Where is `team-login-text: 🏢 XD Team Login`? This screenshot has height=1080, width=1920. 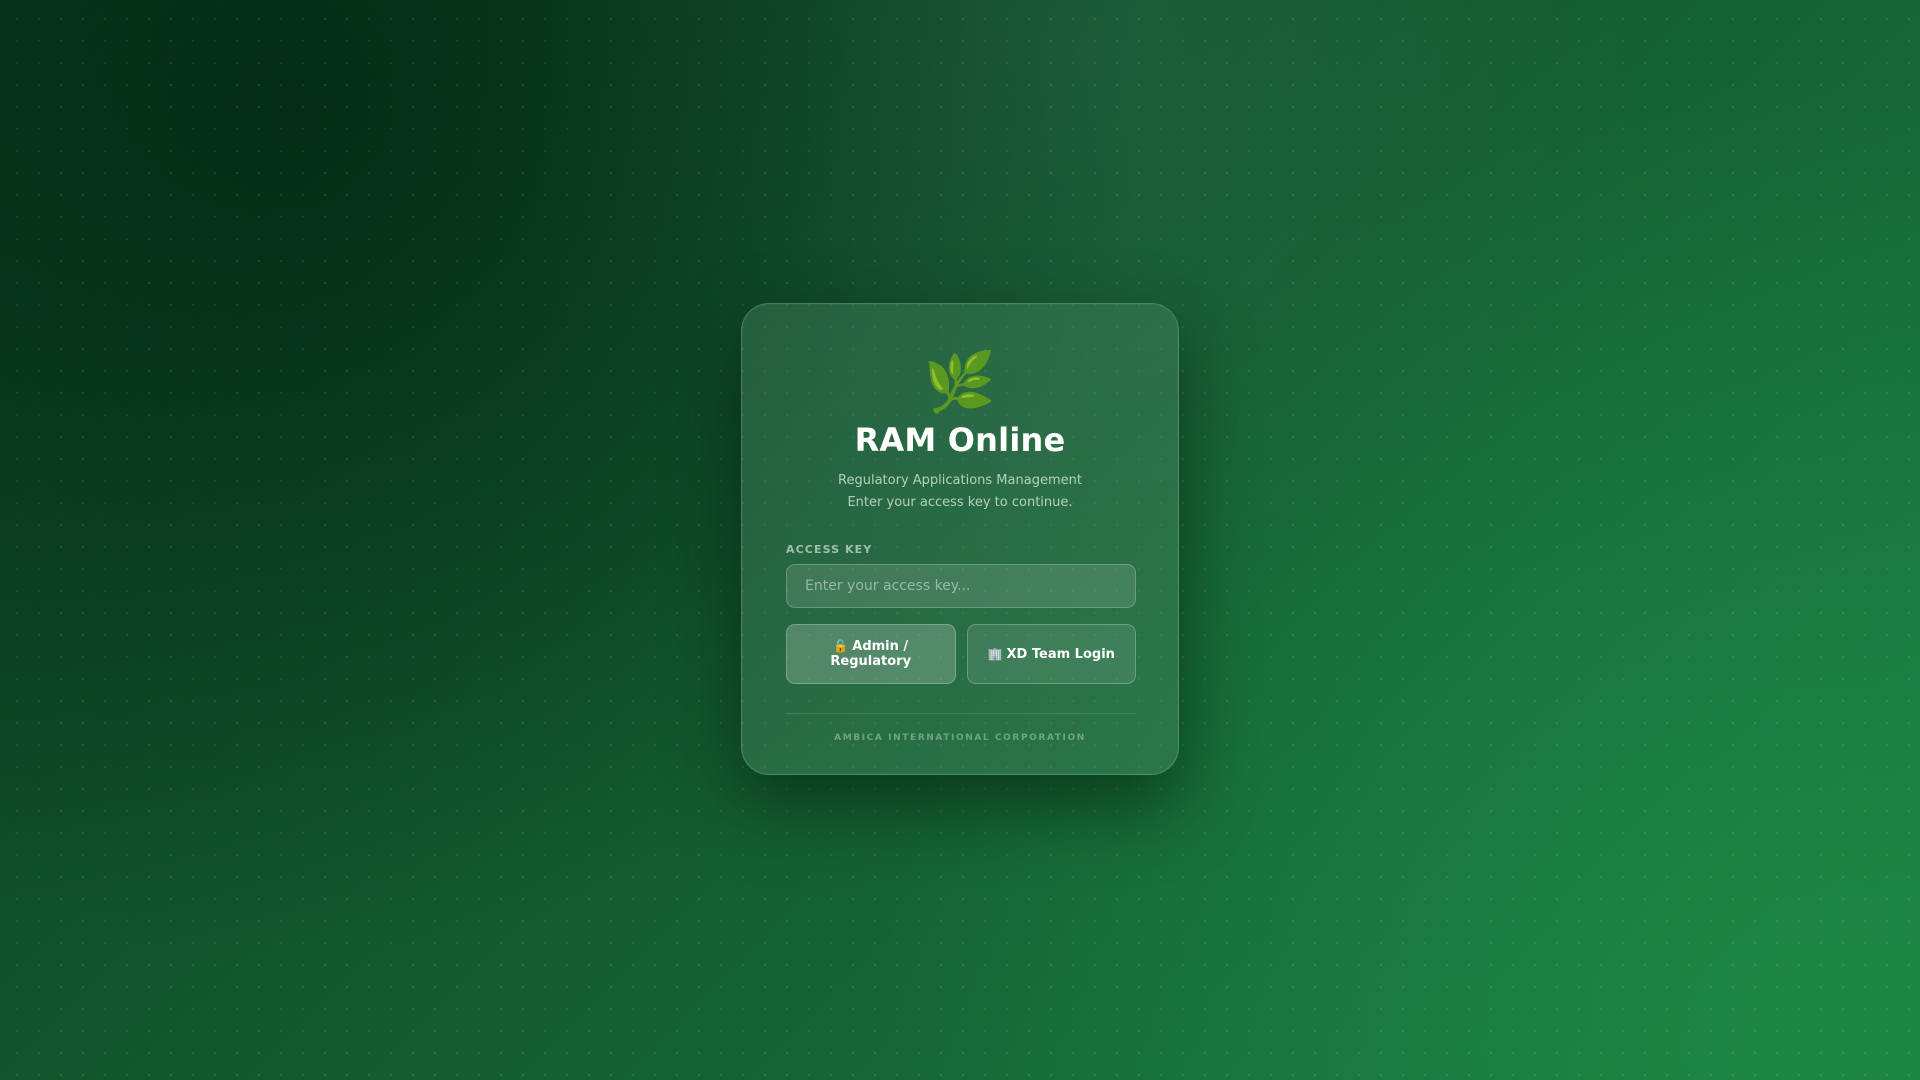 team-login-text: 🏢 XD Team Login is located at coordinates (1051, 654).